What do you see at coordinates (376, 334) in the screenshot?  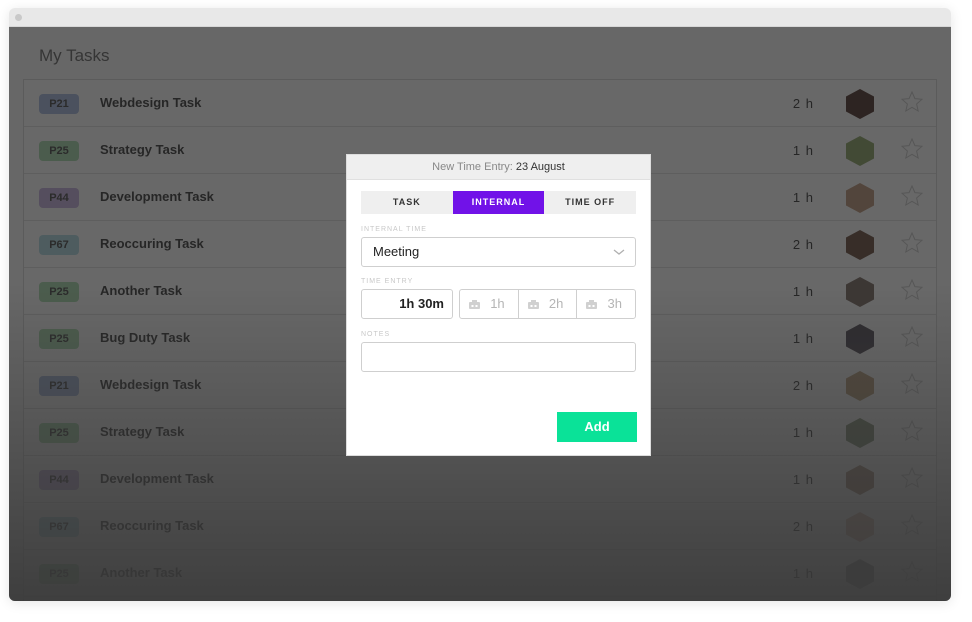 I see `notes-label: NOTES` at bounding box center [376, 334].